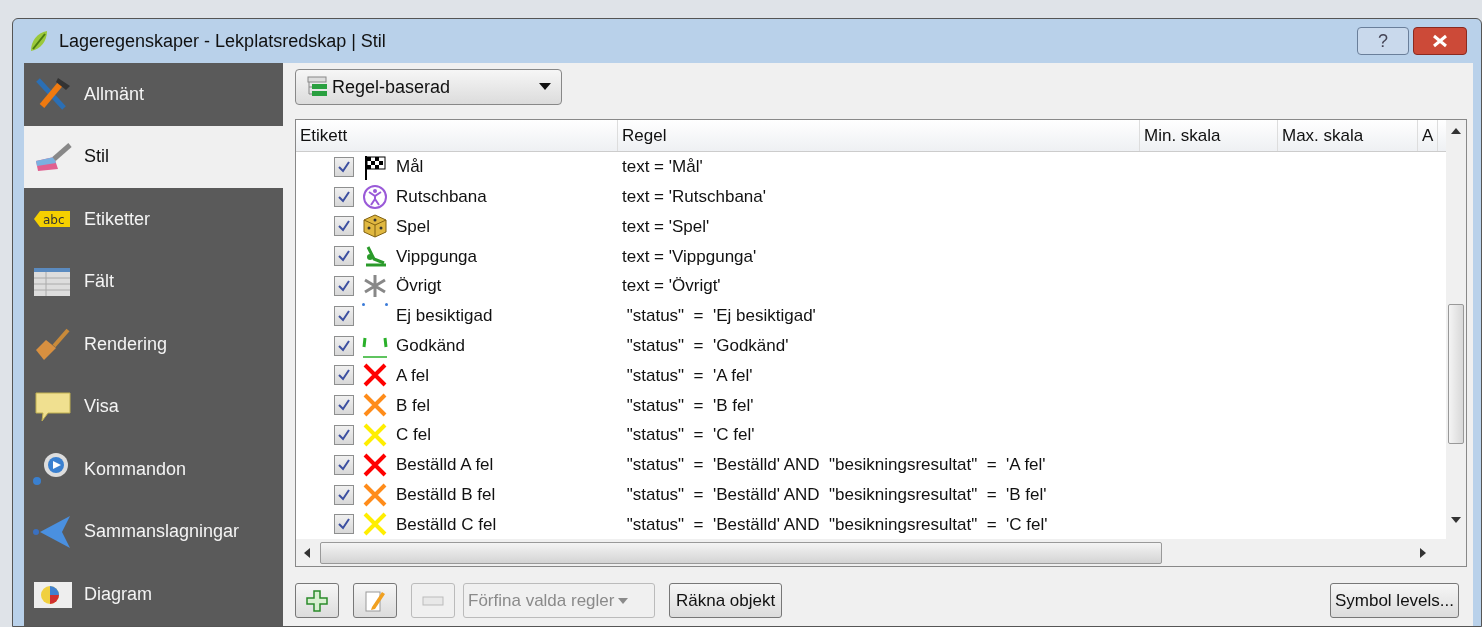 The width and height of the screenshot is (1482, 627). What do you see at coordinates (52, 531) in the screenshot?
I see `arrow-icon` at bounding box center [52, 531].